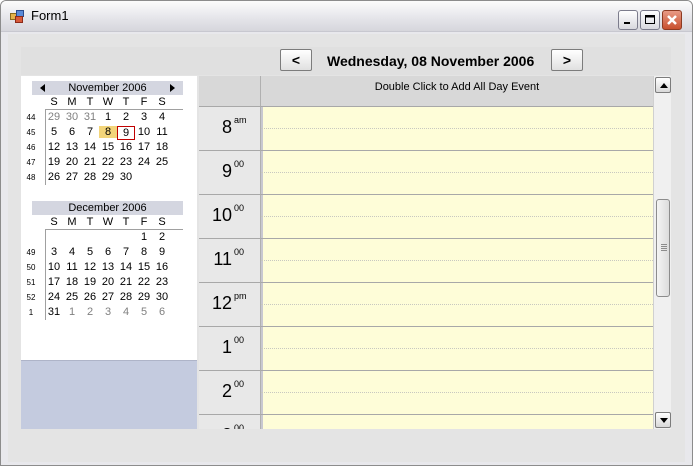 The width and height of the screenshot is (693, 466). Describe the element at coordinates (172, 88) in the screenshot. I see `next-month-arrow-icon` at that location.